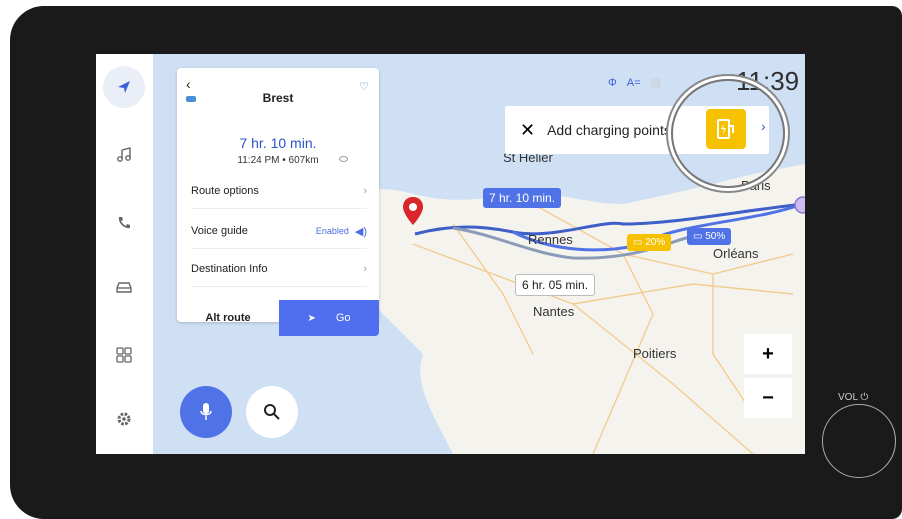 The height and width of the screenshot is (519, 902). Describe the element at coordinates (768, 354) in the screenshot. I see `zoom-in-button: +` at that location.